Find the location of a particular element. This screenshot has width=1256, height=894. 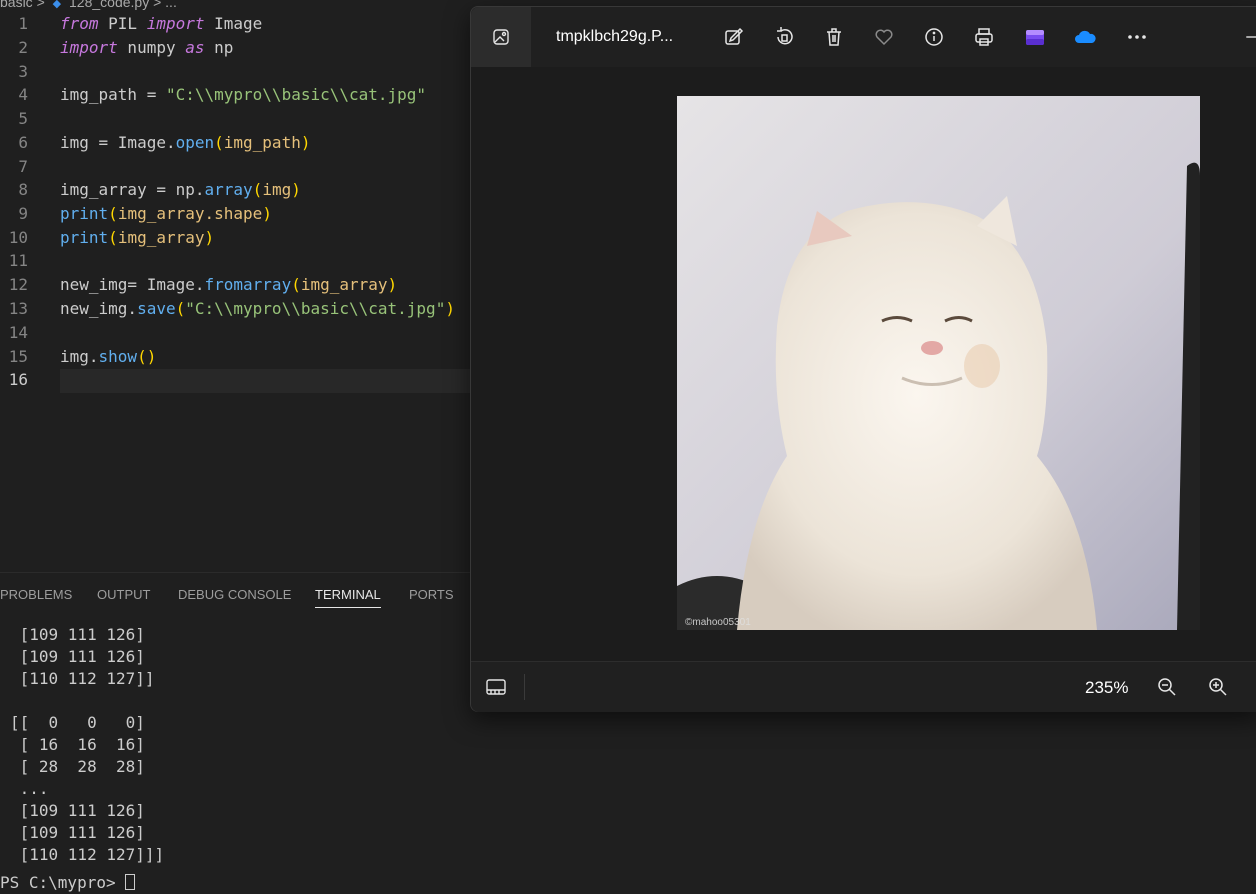

line-number: 9 is located at coordinates (23, 213).